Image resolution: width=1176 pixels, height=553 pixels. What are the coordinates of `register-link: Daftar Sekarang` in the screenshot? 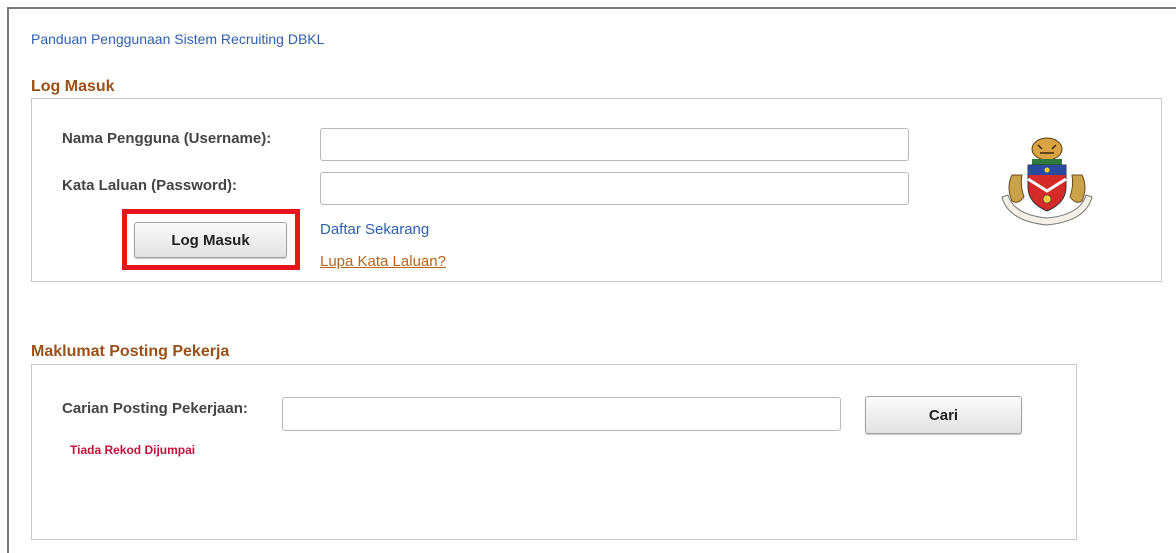 It's located at (374, 229).